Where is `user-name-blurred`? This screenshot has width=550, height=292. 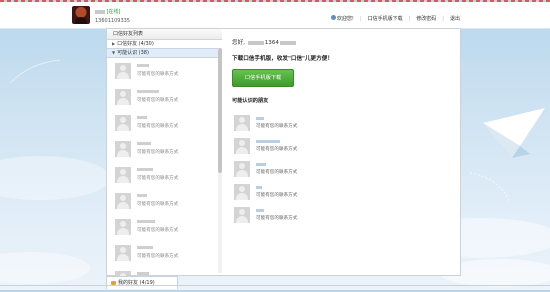 user-name-blurred is located at coordinates (100, 11).